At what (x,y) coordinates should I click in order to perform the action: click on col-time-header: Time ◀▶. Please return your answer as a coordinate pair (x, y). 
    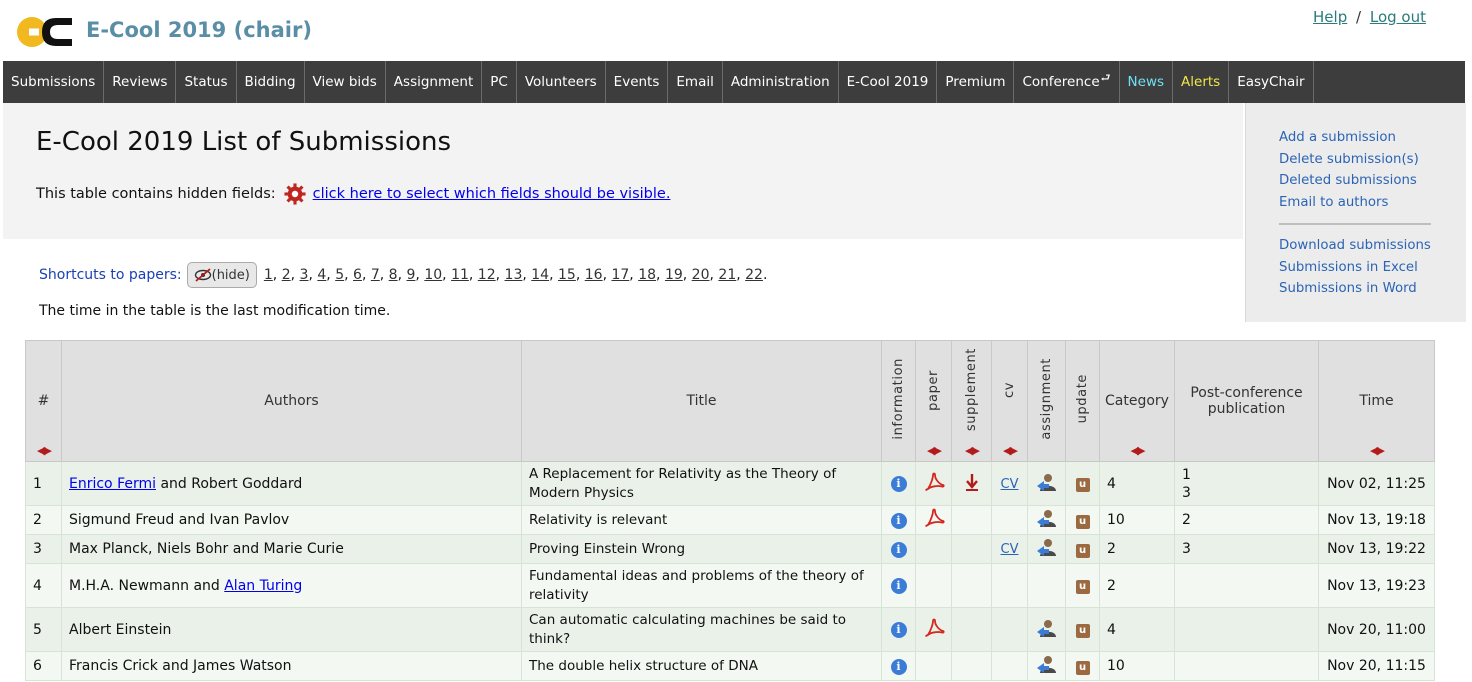
    Looking at the image, I should click on (1376, 401).